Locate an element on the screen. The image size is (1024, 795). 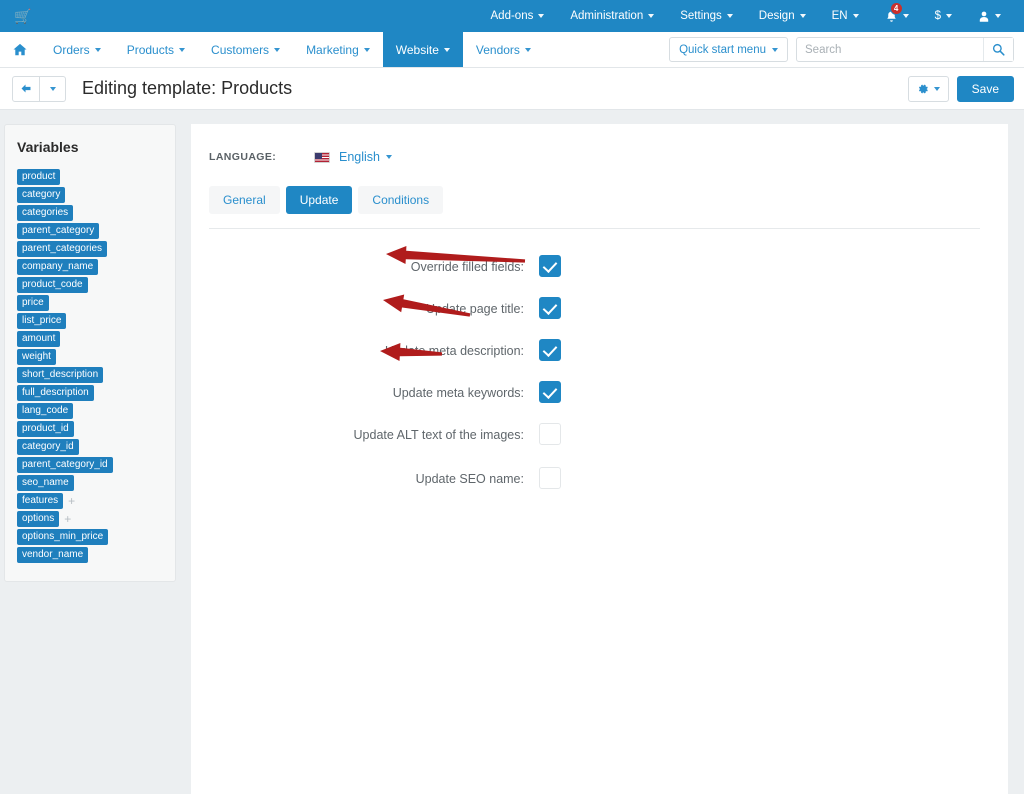
quick-start-label: Quick start menu is located at coordinates (722, 49).